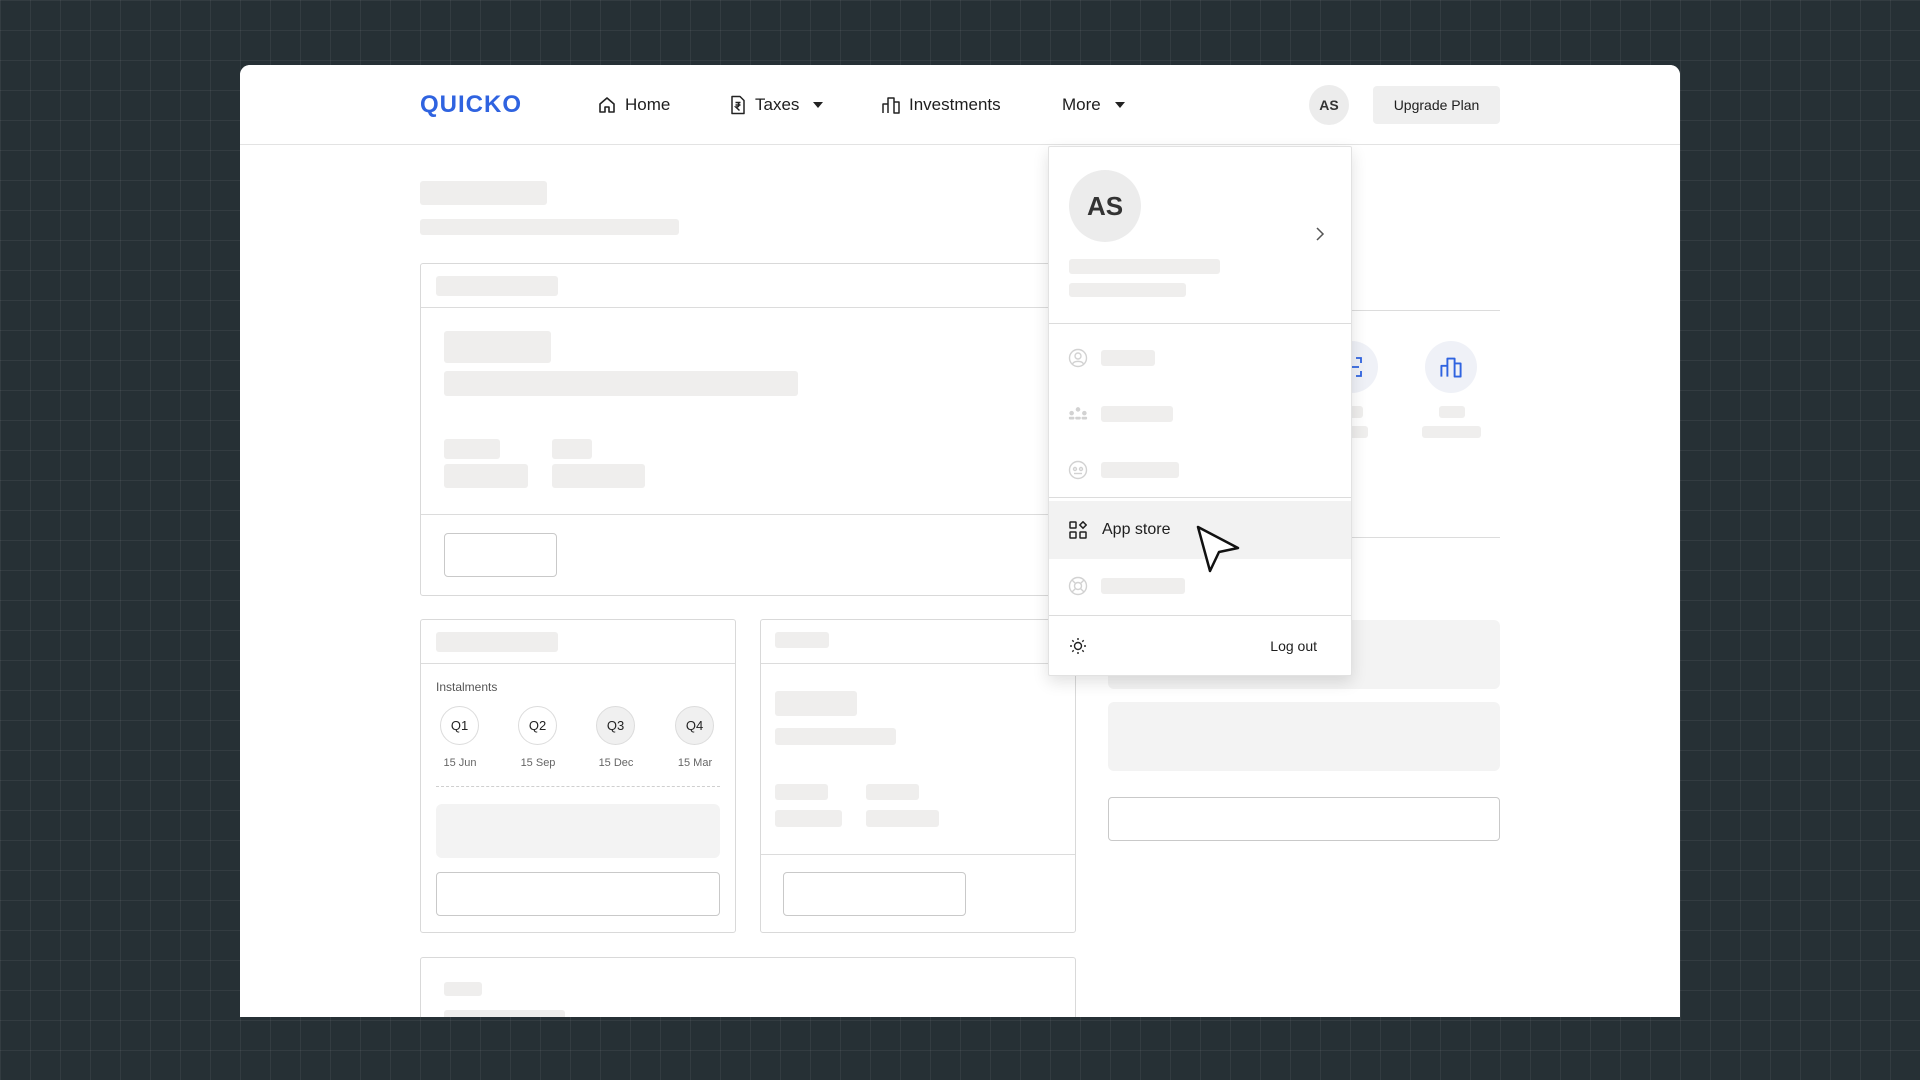 This screenshot has height=1080, width=1920. I want to click on logo-text: QUICKO, so click(471, 104).